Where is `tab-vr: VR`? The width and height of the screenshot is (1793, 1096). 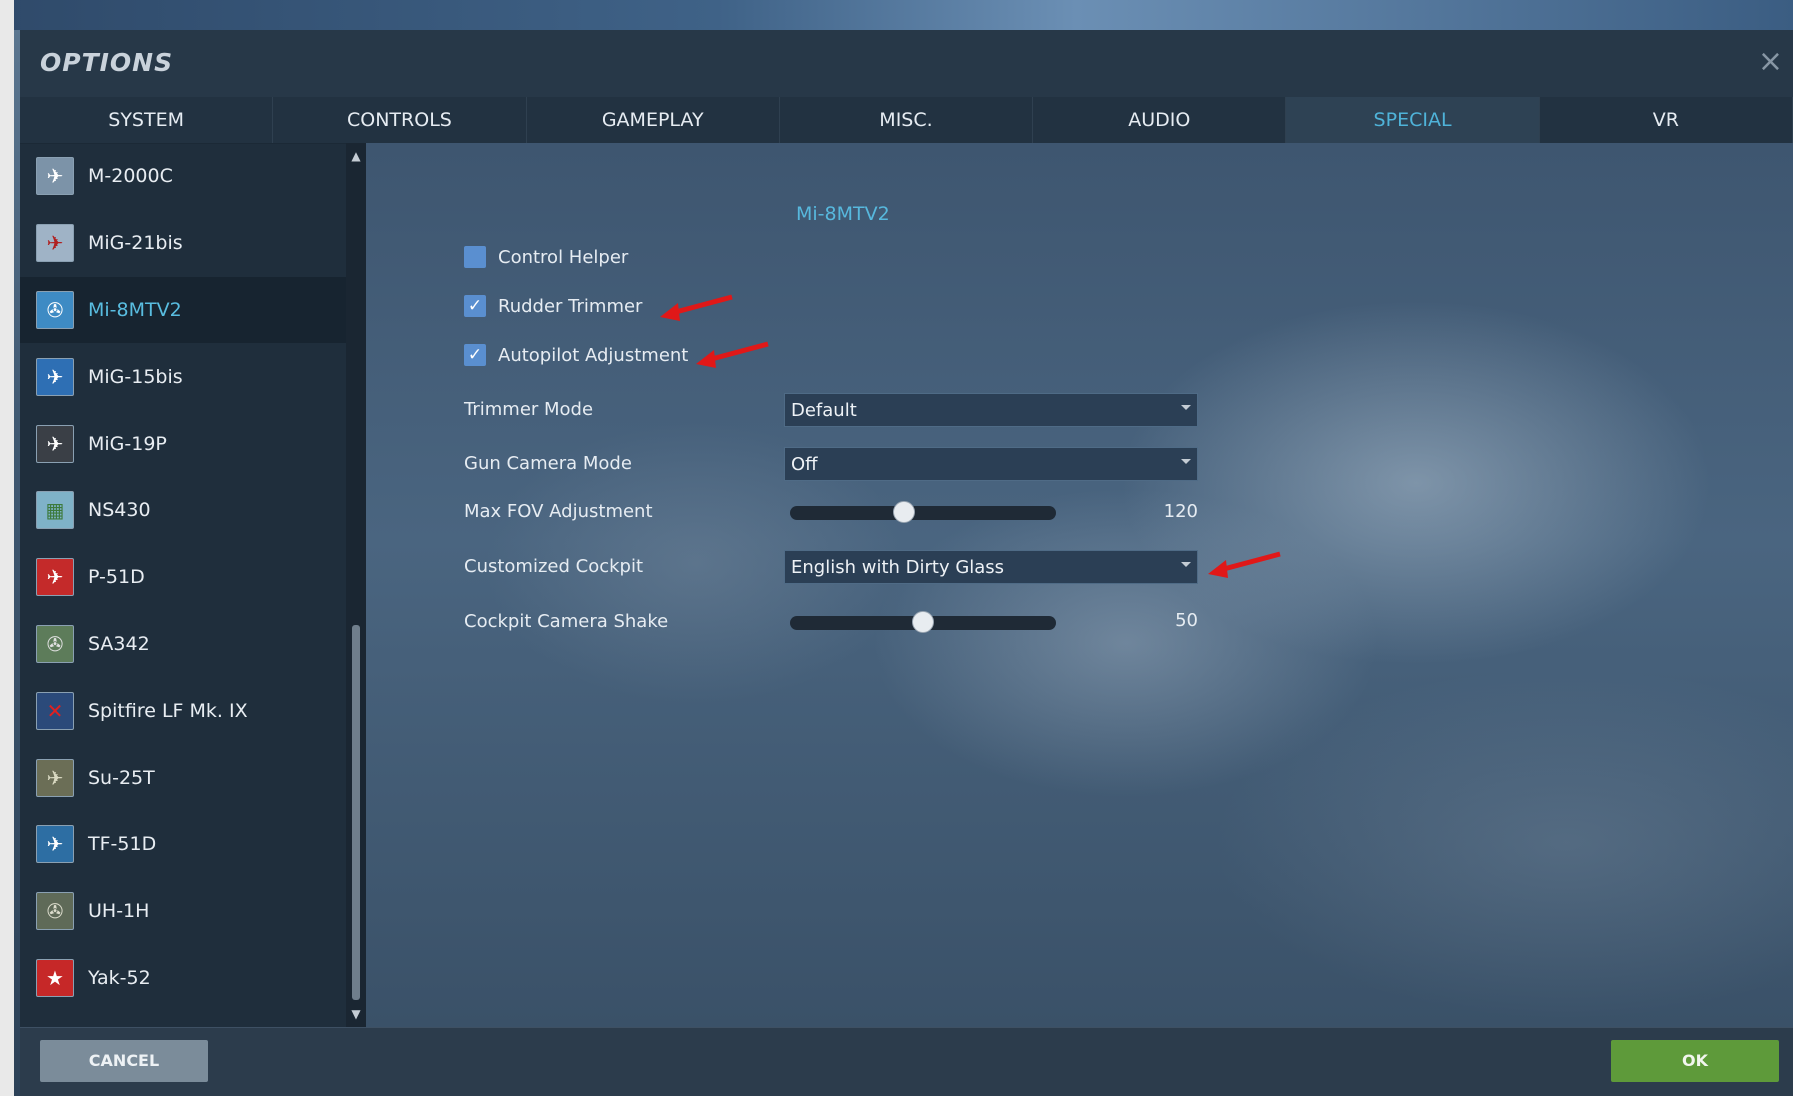
tab-vr: VR is located at coordinates (1666, 120).